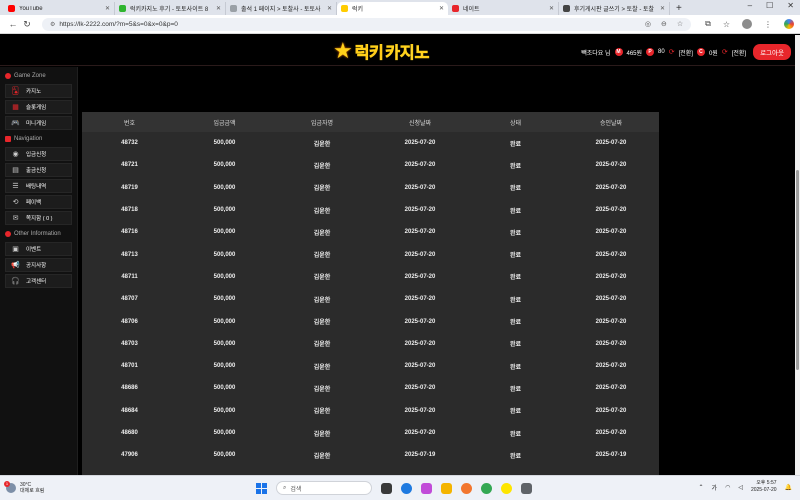 The width and height of the screenshot is (800, 500). Describe the element at coordinates (426, 488) in the screenshot. I see `copilot-icon` at that location.